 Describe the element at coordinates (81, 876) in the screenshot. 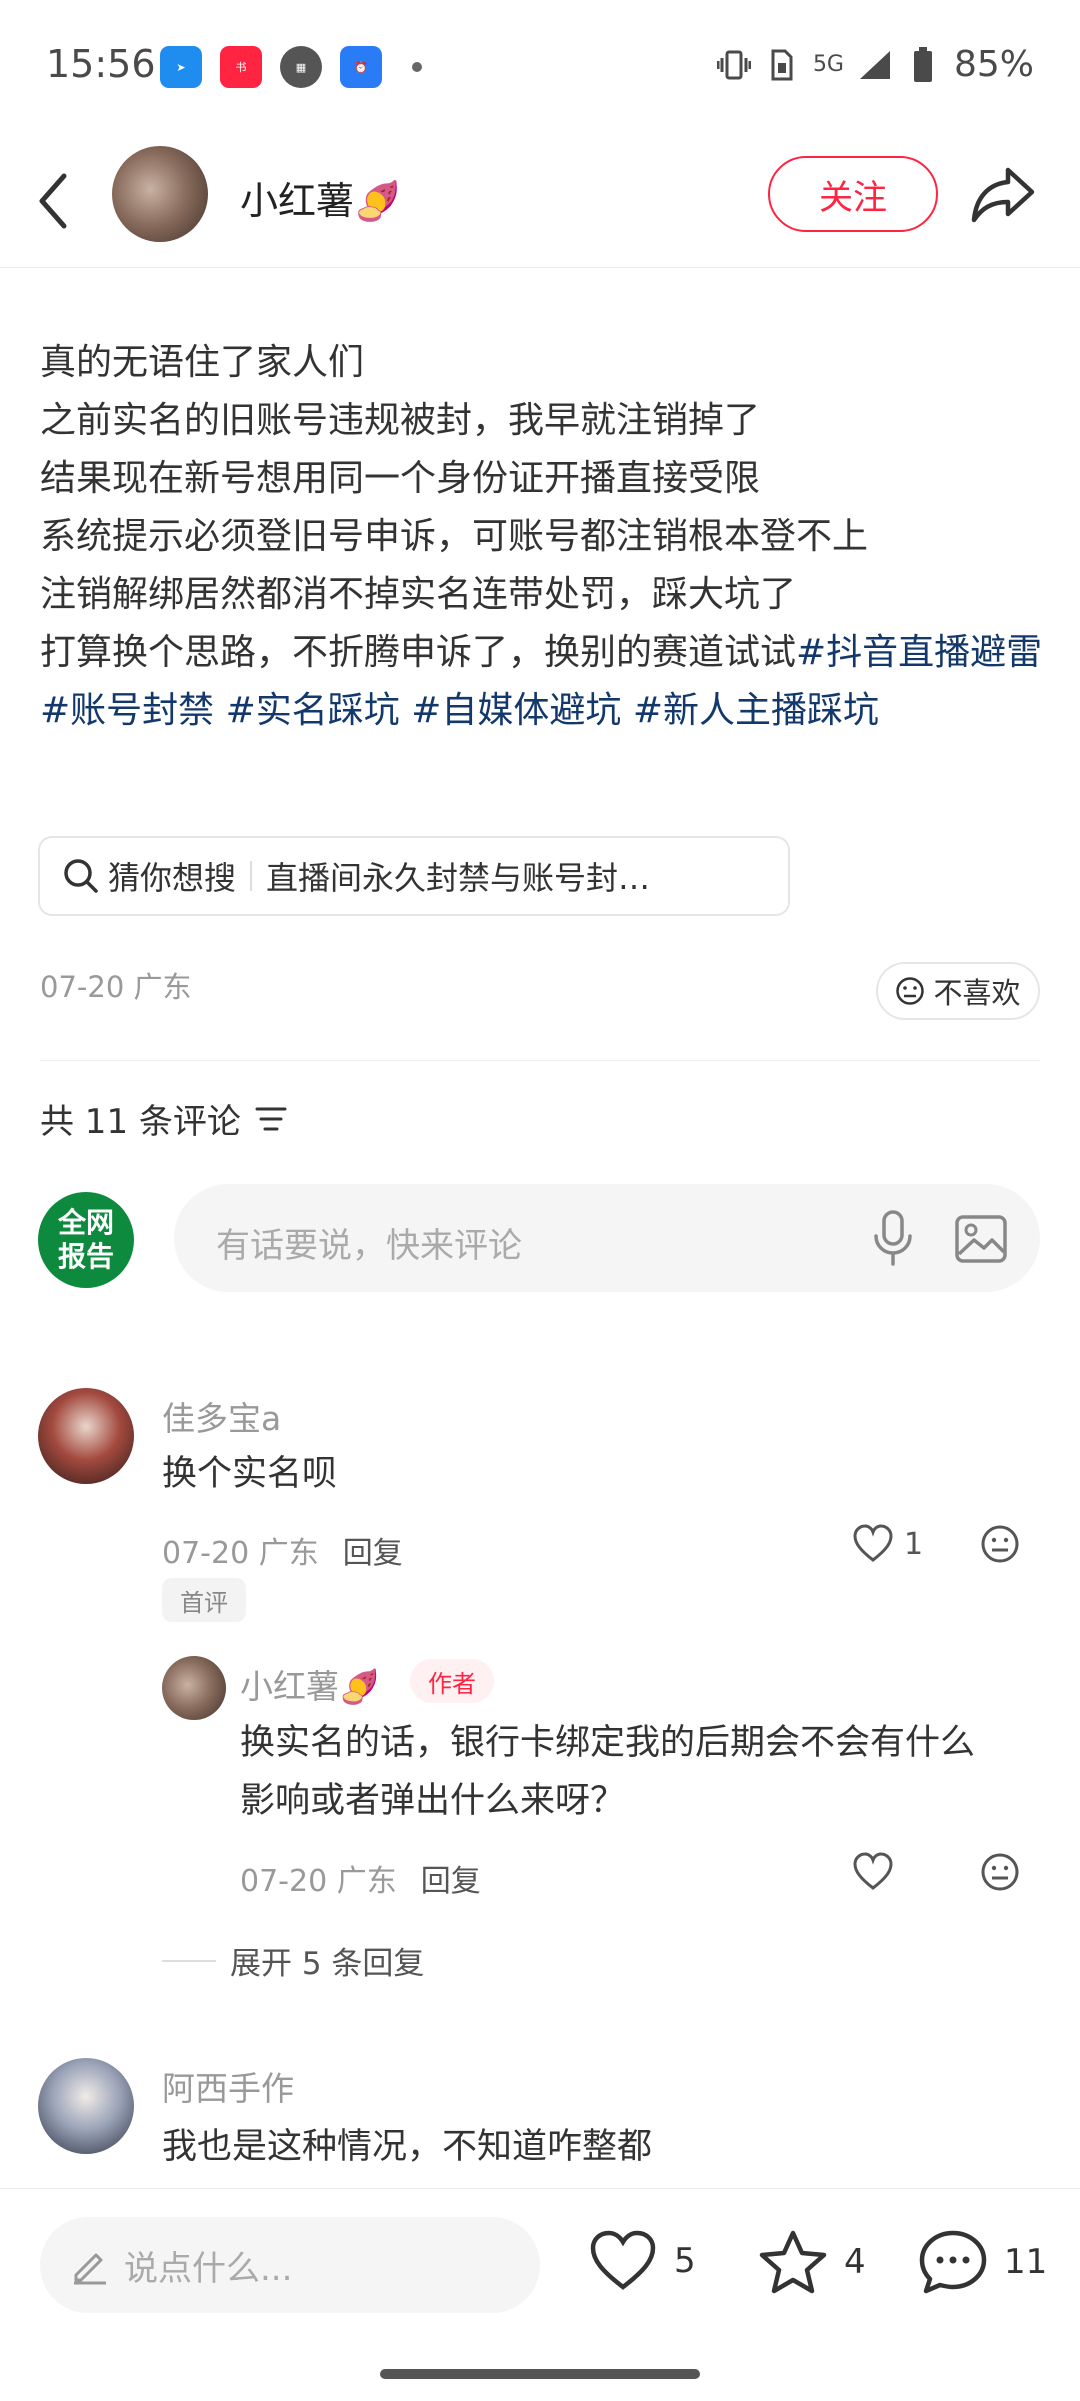

I see `search-icon` at that location.